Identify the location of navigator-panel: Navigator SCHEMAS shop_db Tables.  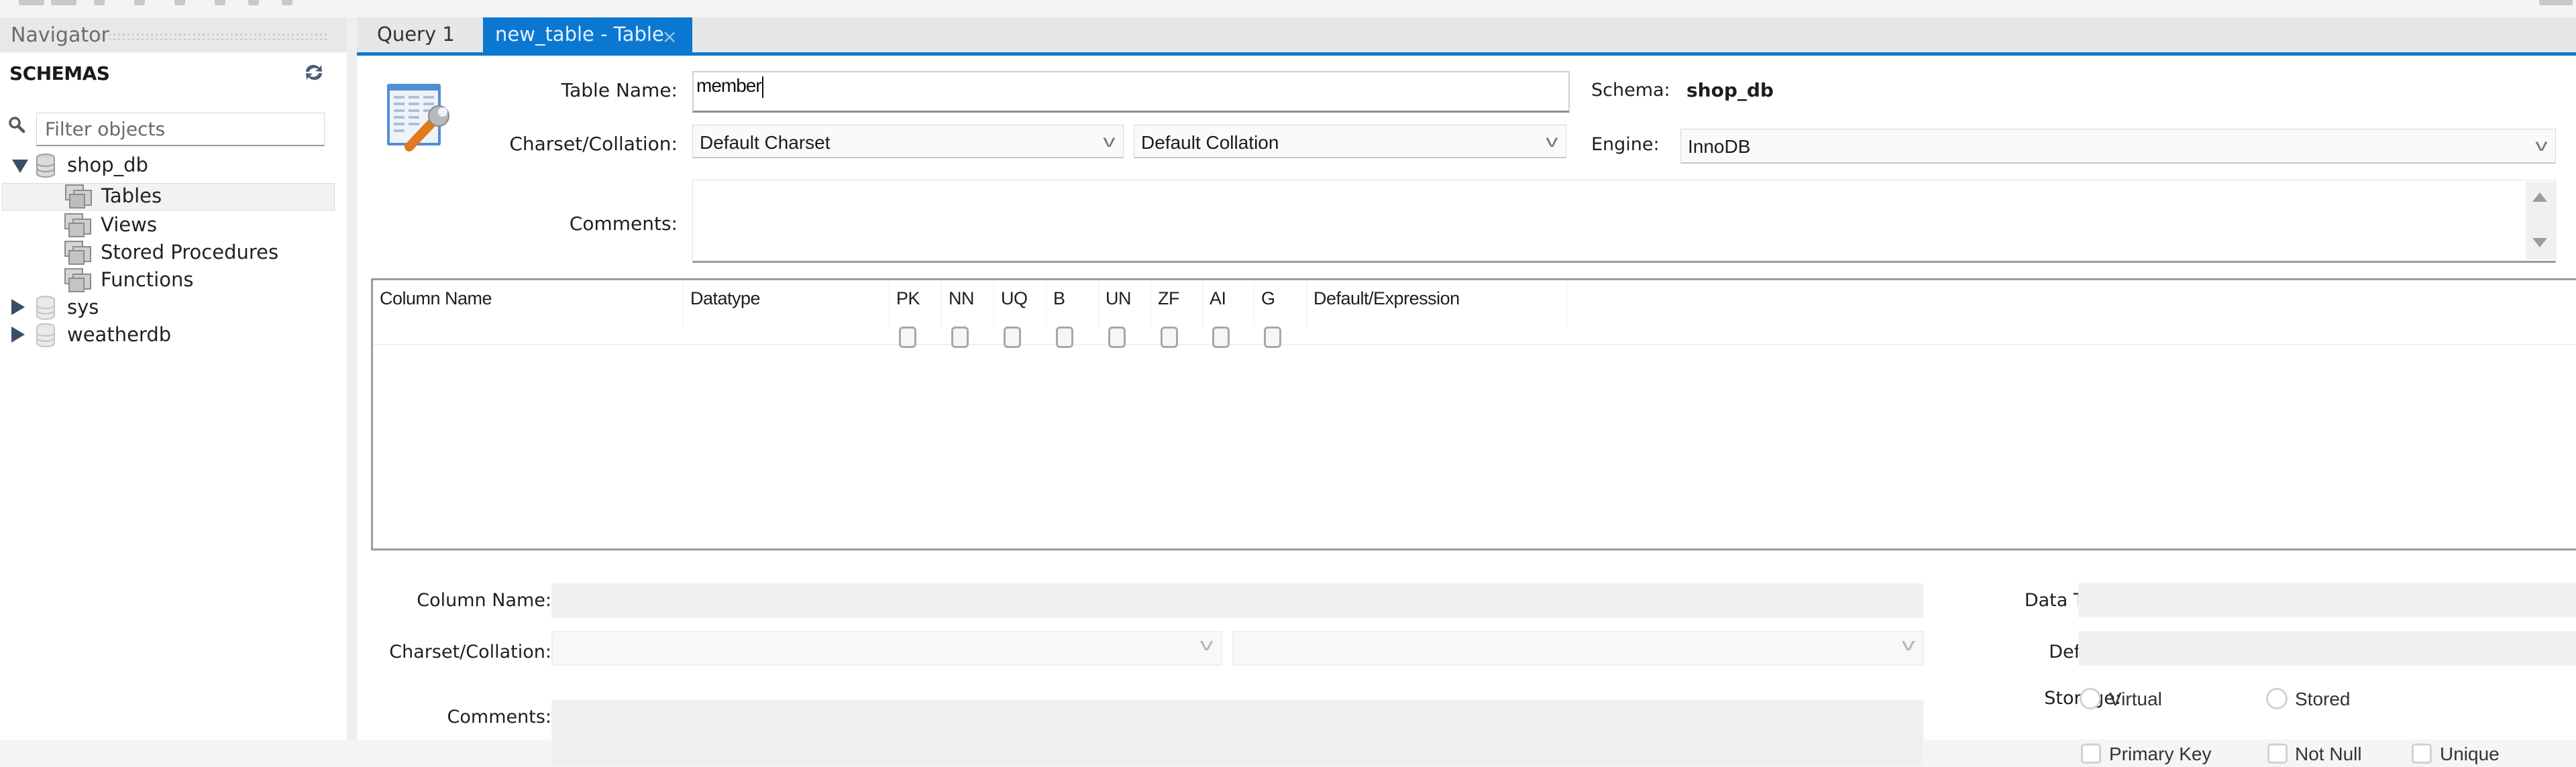
(173, 378).